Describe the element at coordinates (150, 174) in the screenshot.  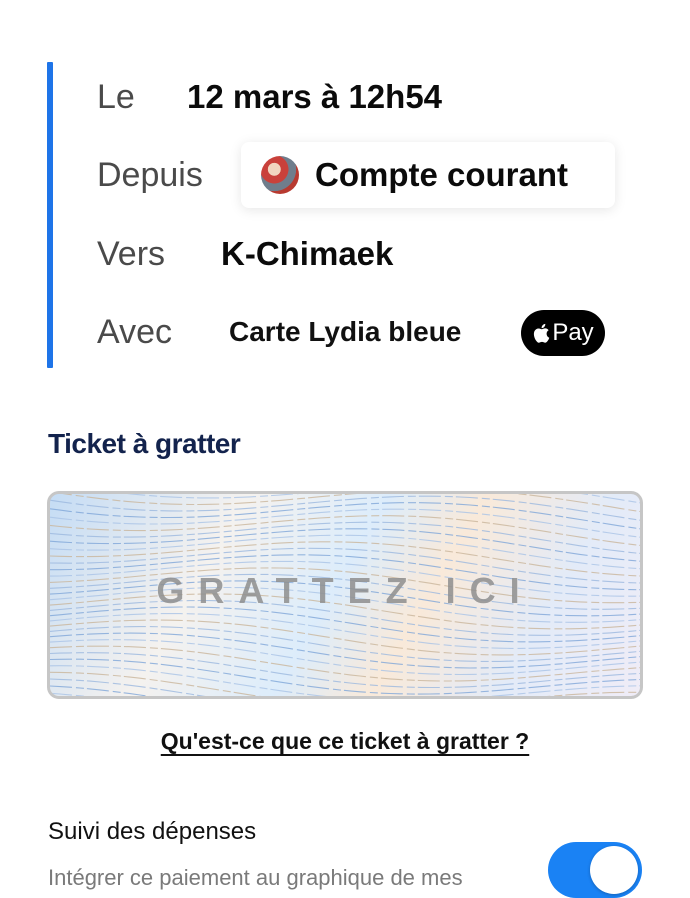
I see `from-label: Depuis` at that location.